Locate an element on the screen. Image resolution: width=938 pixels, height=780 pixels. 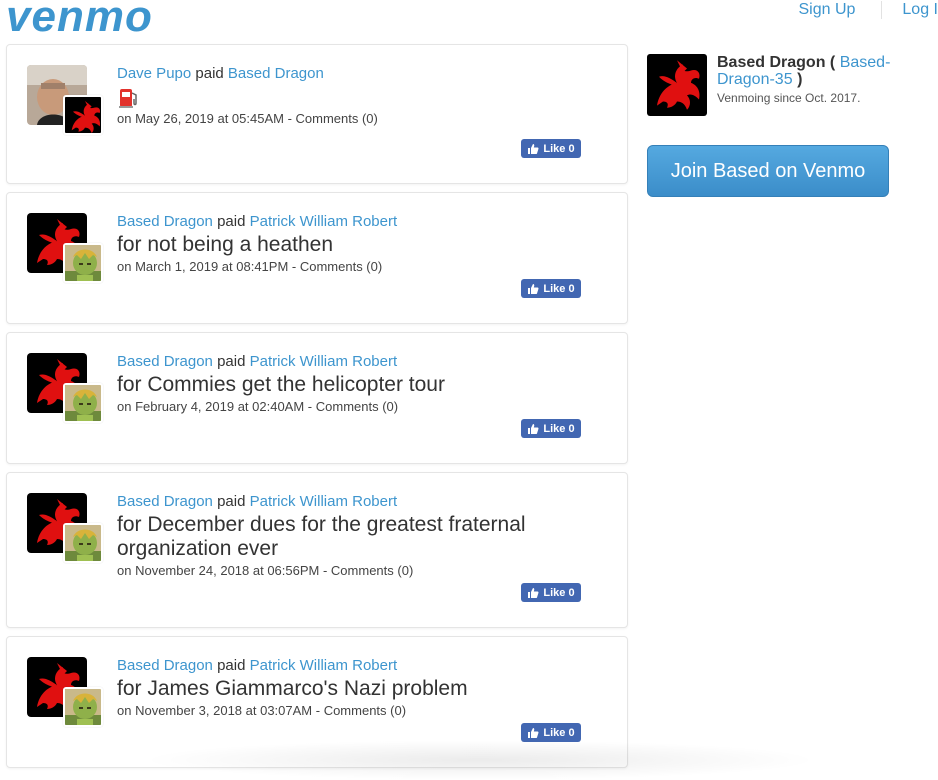
payment-note: for not being a heathen is located at coordinates (362, 245).